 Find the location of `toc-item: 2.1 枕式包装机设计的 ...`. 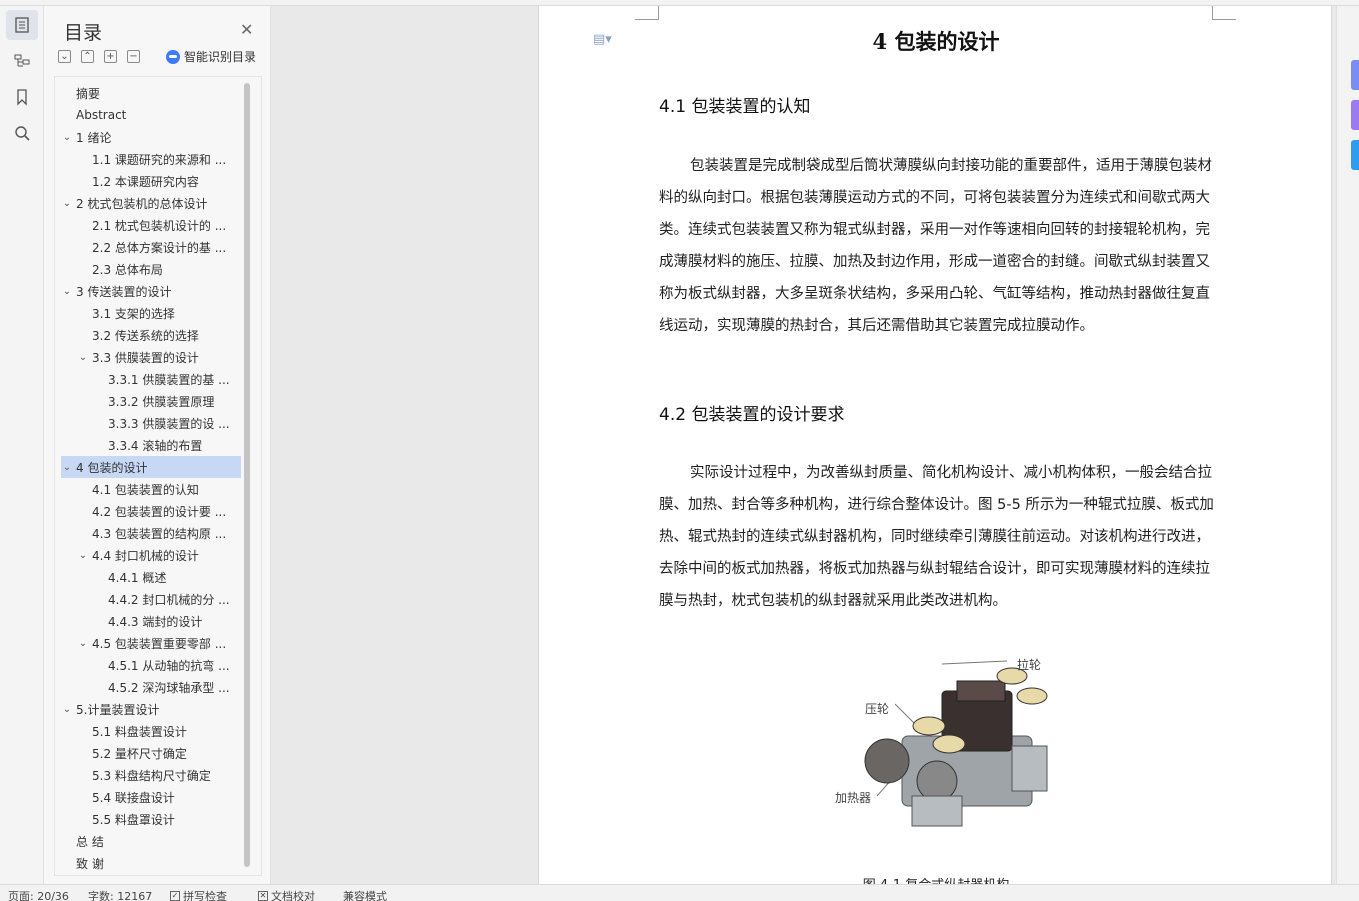

toc-item: 2.1 枕式包装机设计的 ... is located at coordinates (151, 225).